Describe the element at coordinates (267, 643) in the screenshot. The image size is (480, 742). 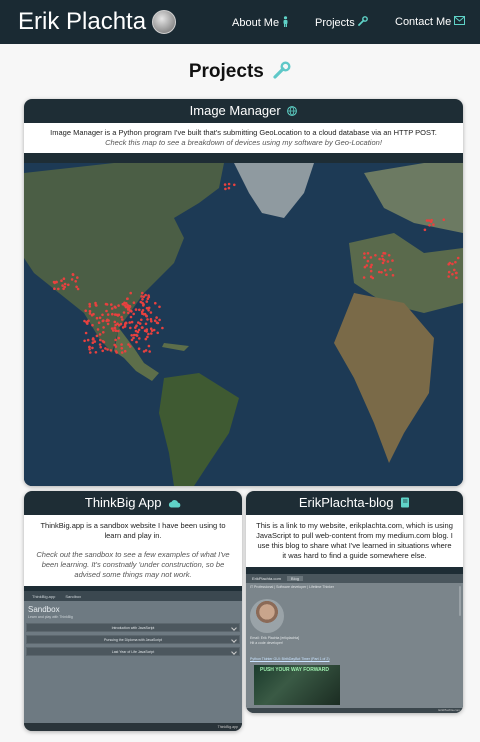
I see `preview-caption-line: Hit a code developer!` at that location.